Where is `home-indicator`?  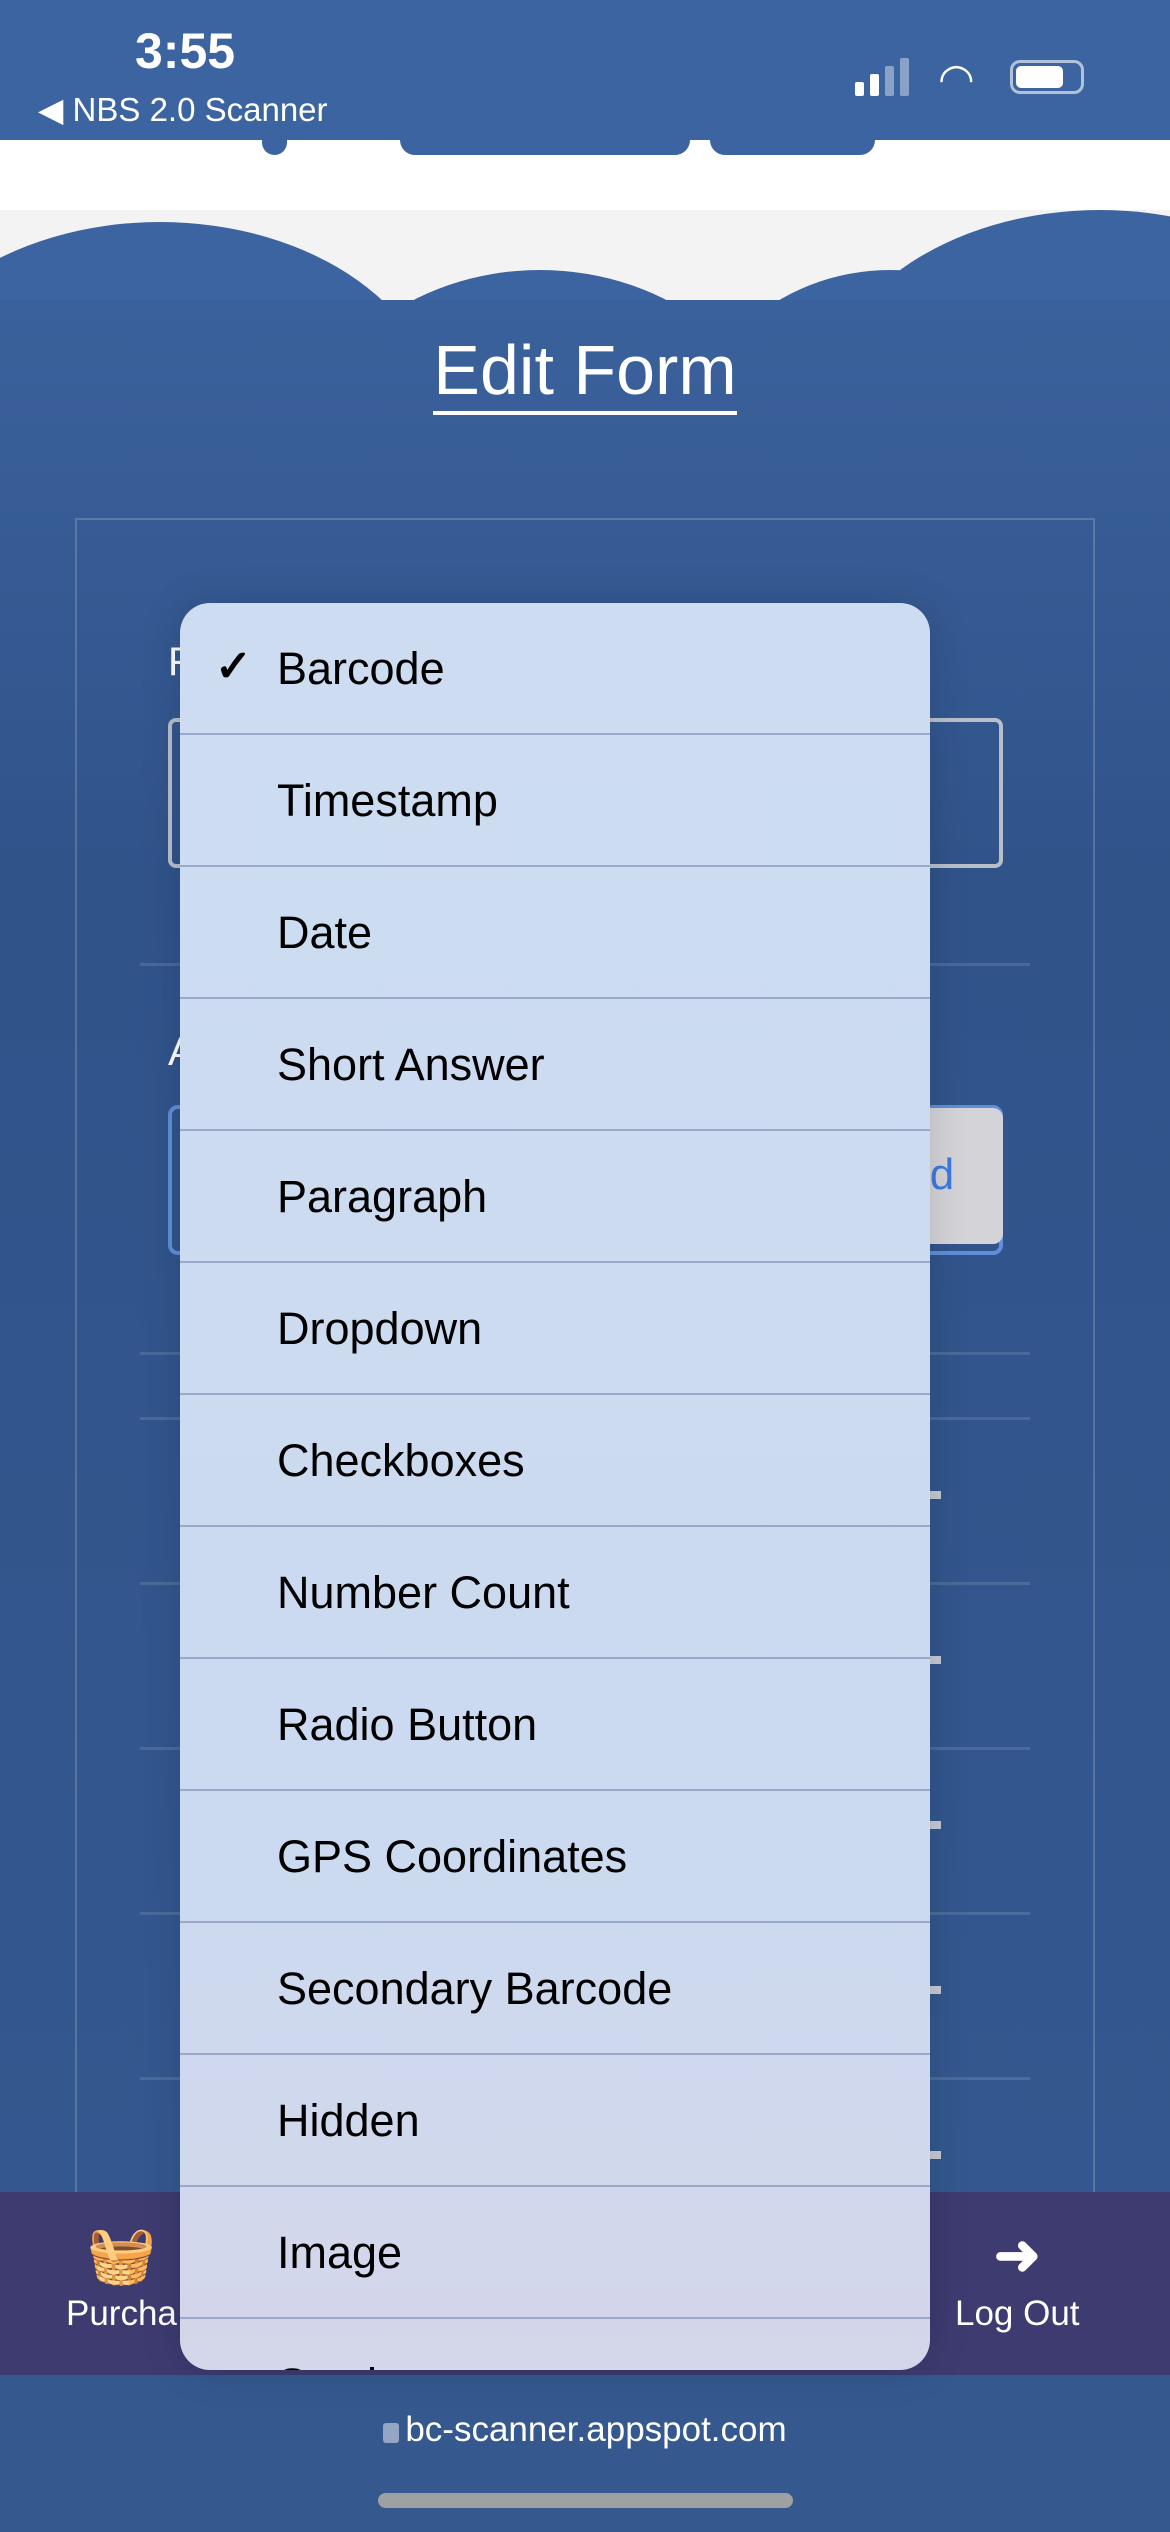
home-indicator is located at coordinates (585, 2500).